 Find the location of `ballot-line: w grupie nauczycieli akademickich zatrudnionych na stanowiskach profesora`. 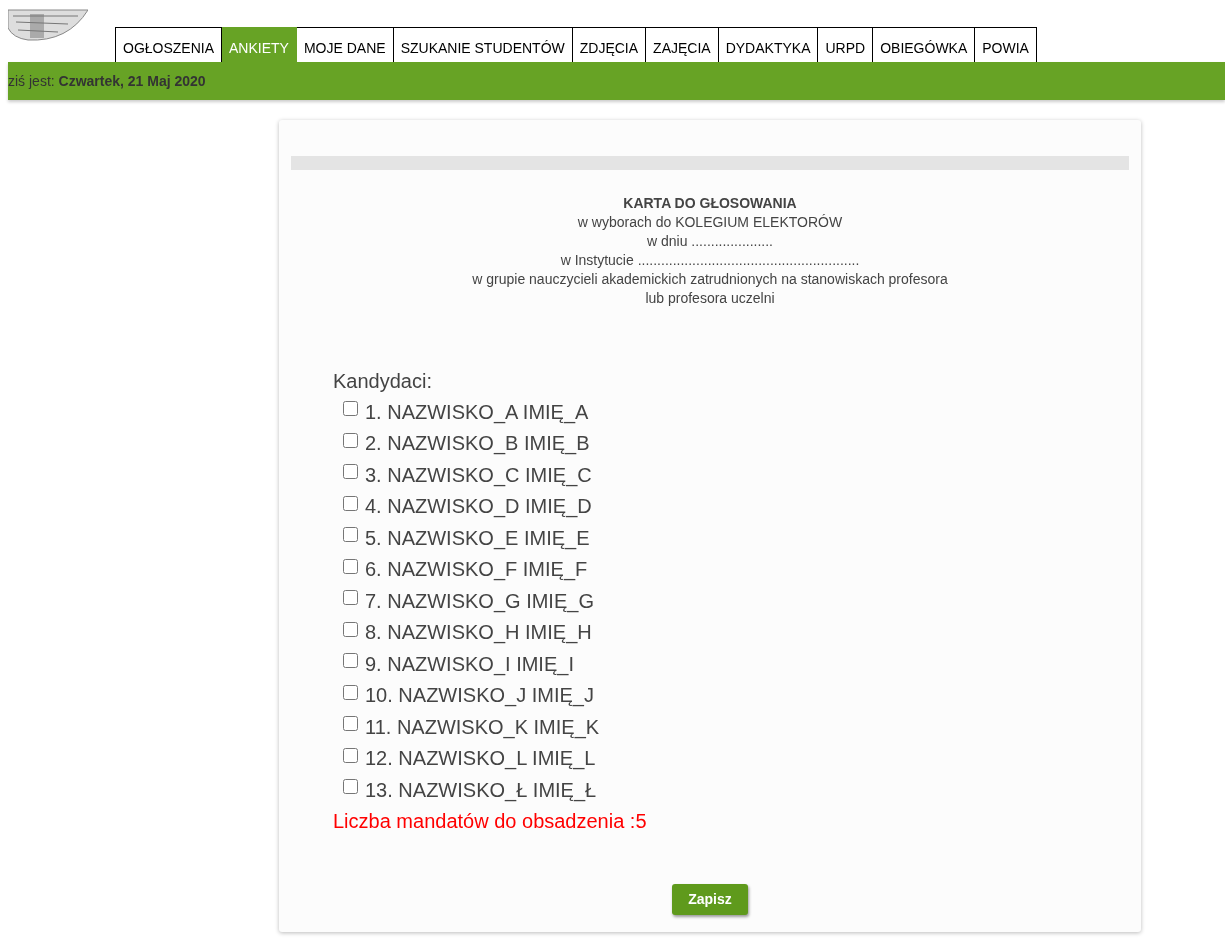

ballot-line: w grupie nauczycieli akademickich zatrudnionych na stanowiskach profesora is located at coordinates (710, 279).